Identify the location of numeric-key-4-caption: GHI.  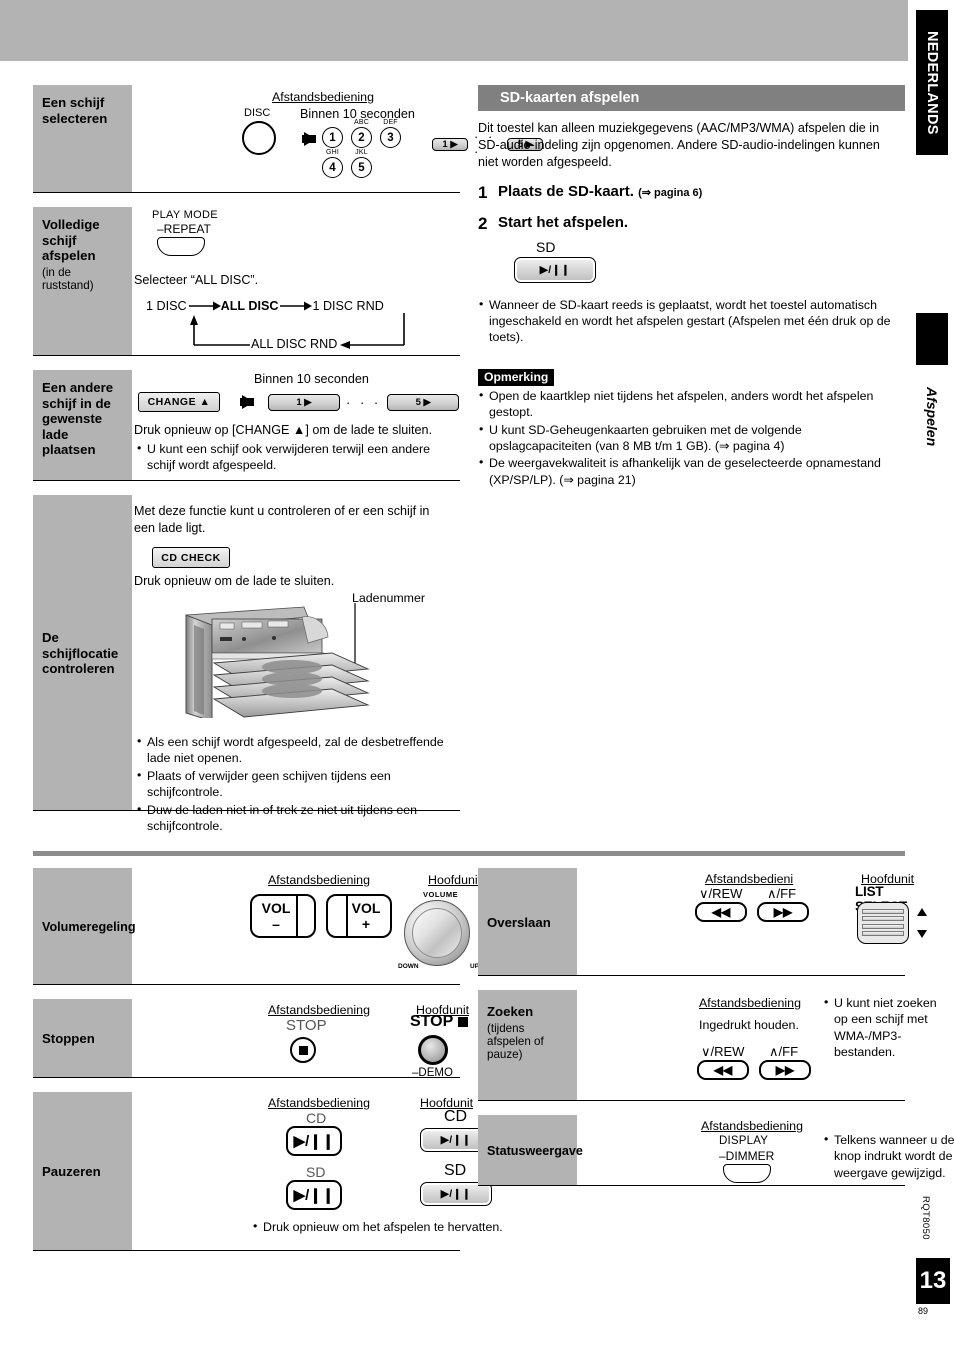
(332, 152).